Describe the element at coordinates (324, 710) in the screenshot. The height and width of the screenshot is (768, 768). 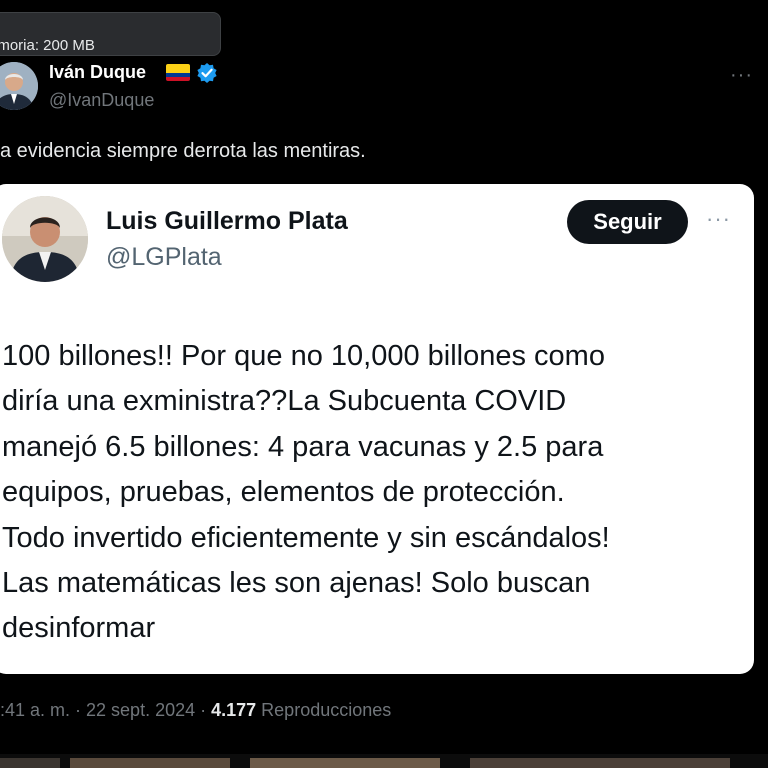
I see `views-label: Reproducciones` at that location.